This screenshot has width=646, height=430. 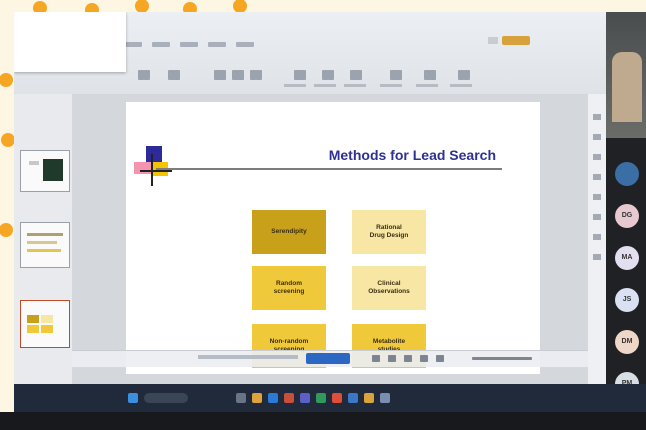 What do you see at coordinates (328, 75) in the screenshot?
I see `arrange-icon` at bounding box center [328, 75].